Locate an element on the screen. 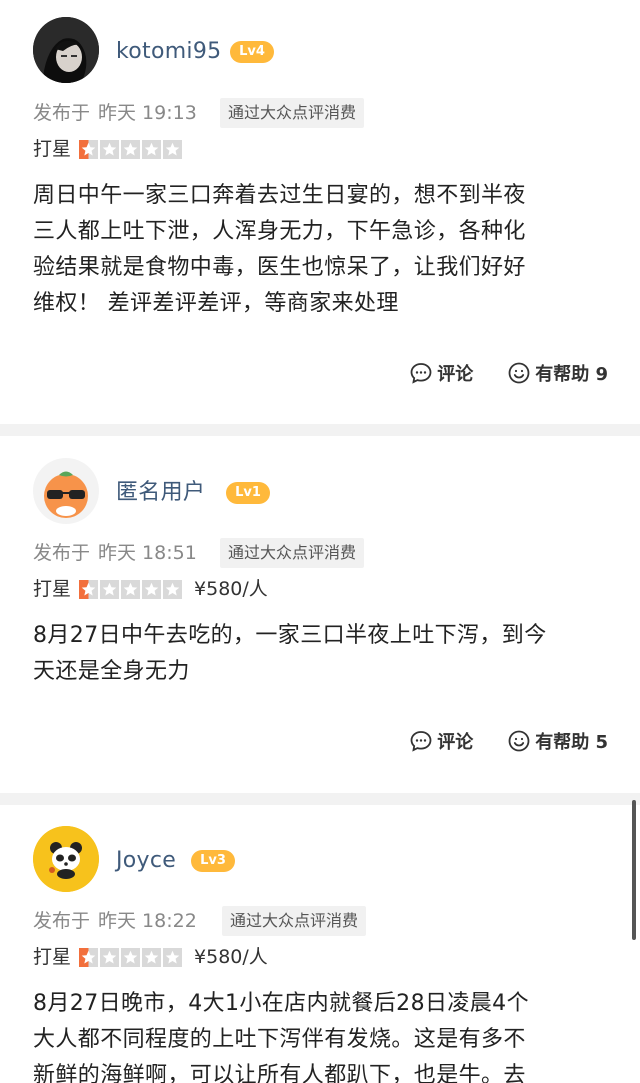  username: Joyce is located at coordinates (146, 861).